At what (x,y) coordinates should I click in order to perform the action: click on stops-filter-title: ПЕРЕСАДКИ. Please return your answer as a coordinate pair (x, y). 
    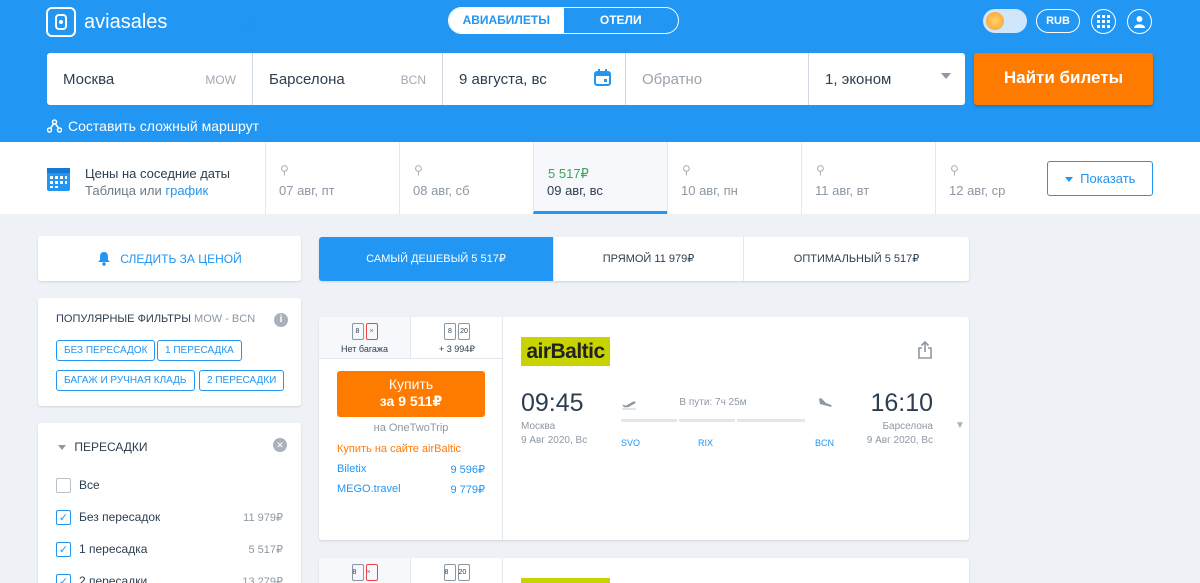
    Looking at the image, I should click on (103, 447).